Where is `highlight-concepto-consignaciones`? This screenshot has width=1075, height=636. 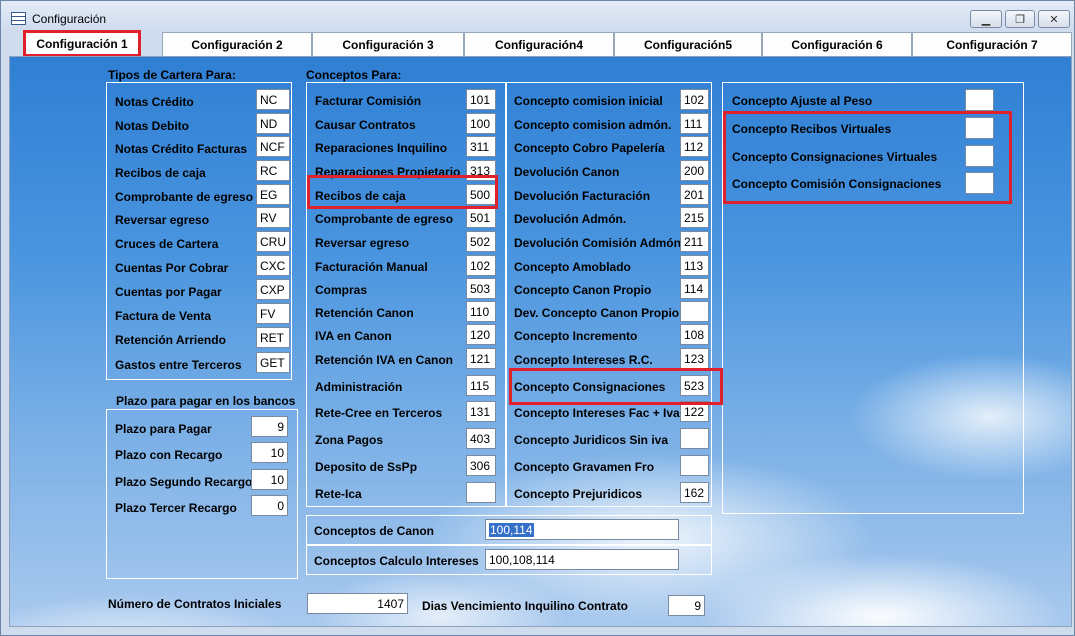 highlight-concepto-consignaciones is located at coordinates (616, 386).